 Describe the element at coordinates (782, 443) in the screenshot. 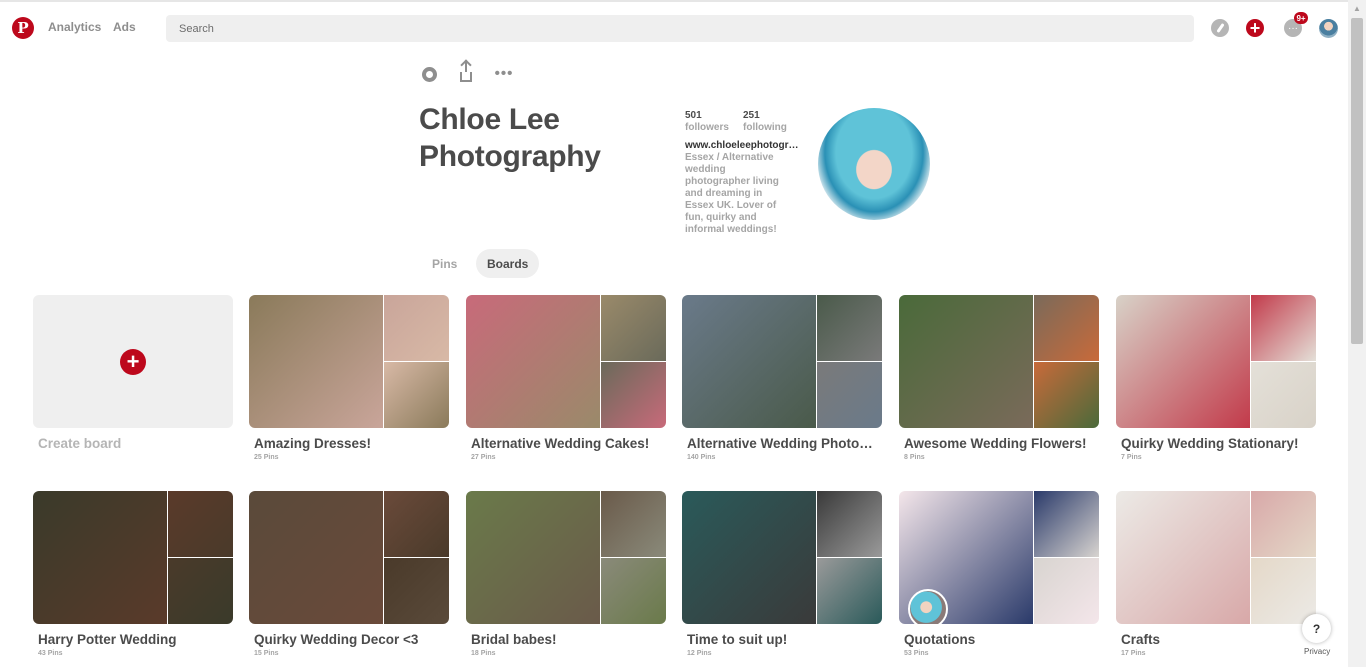

I see `board-title: Alternative Wedding Photography` at that location.